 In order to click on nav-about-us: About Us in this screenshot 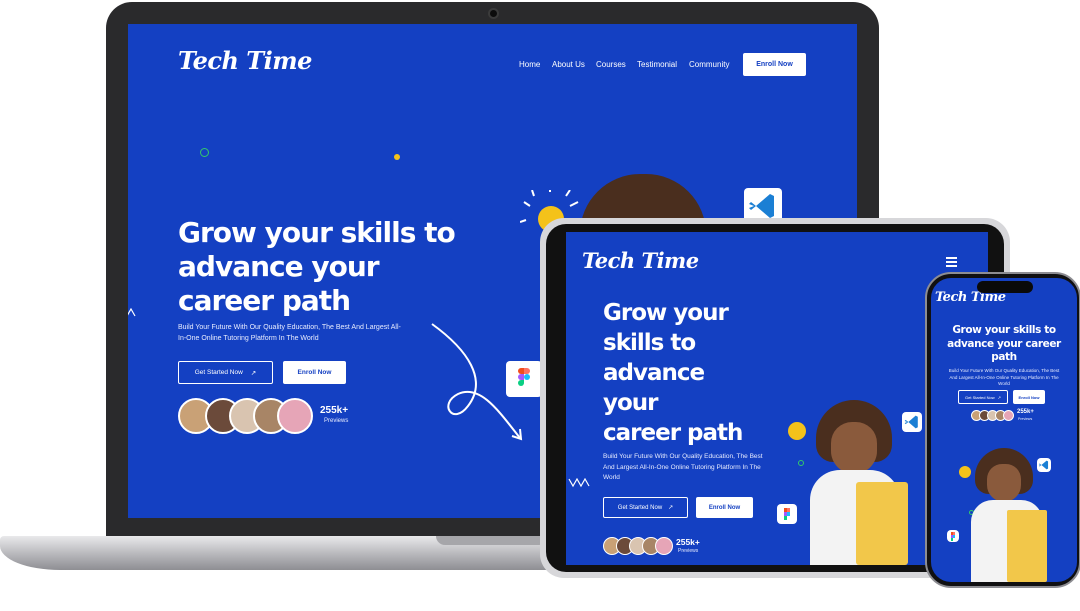, I will do `click(568, 64)`.